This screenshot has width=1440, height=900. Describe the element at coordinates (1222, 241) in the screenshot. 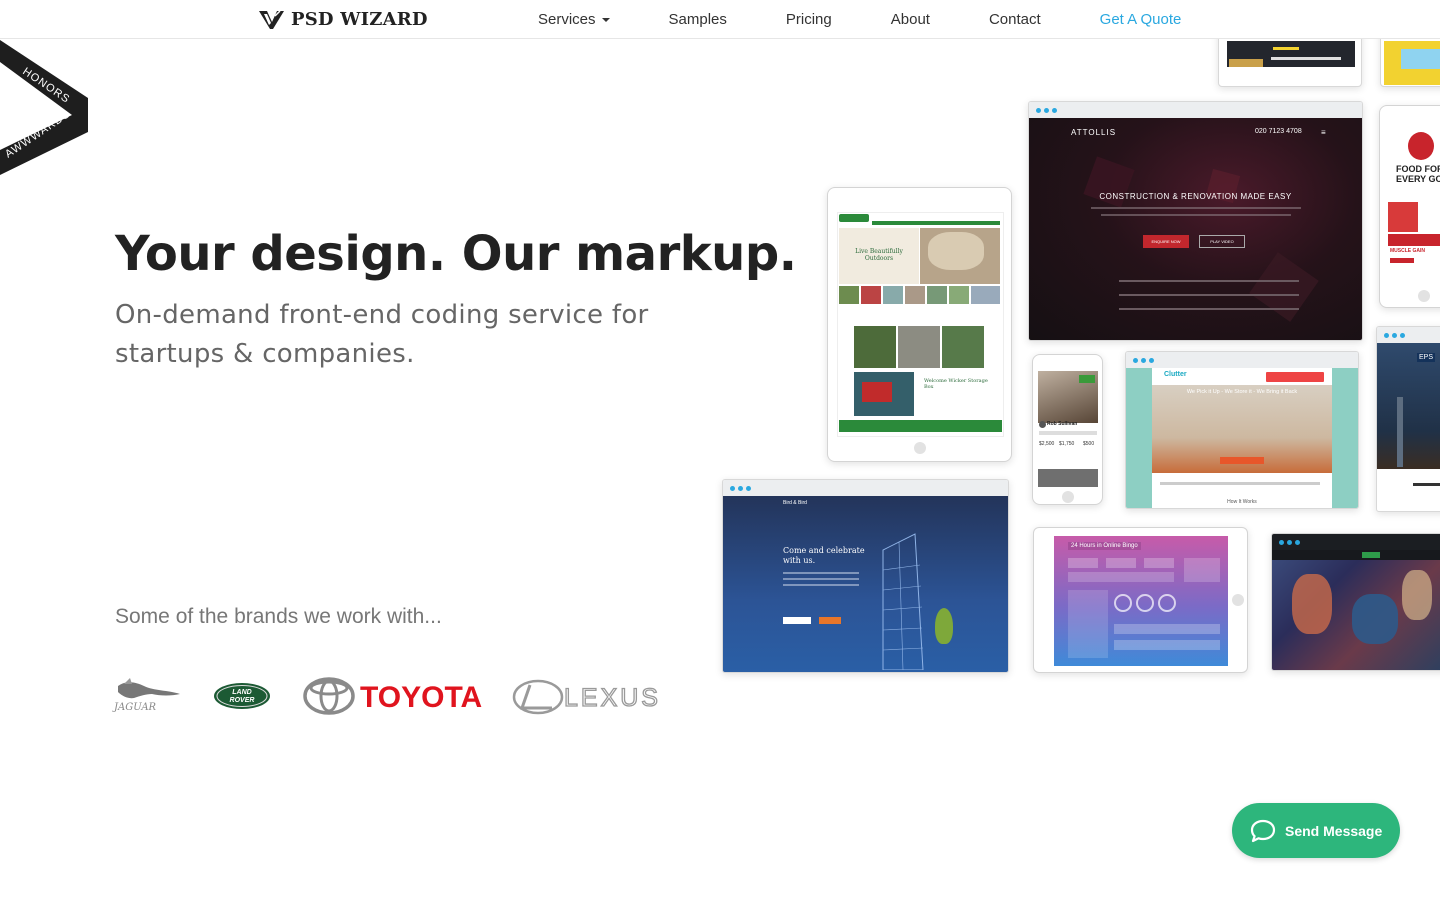

I see `attollis-play-button: PLAY VIDEO` at that location.